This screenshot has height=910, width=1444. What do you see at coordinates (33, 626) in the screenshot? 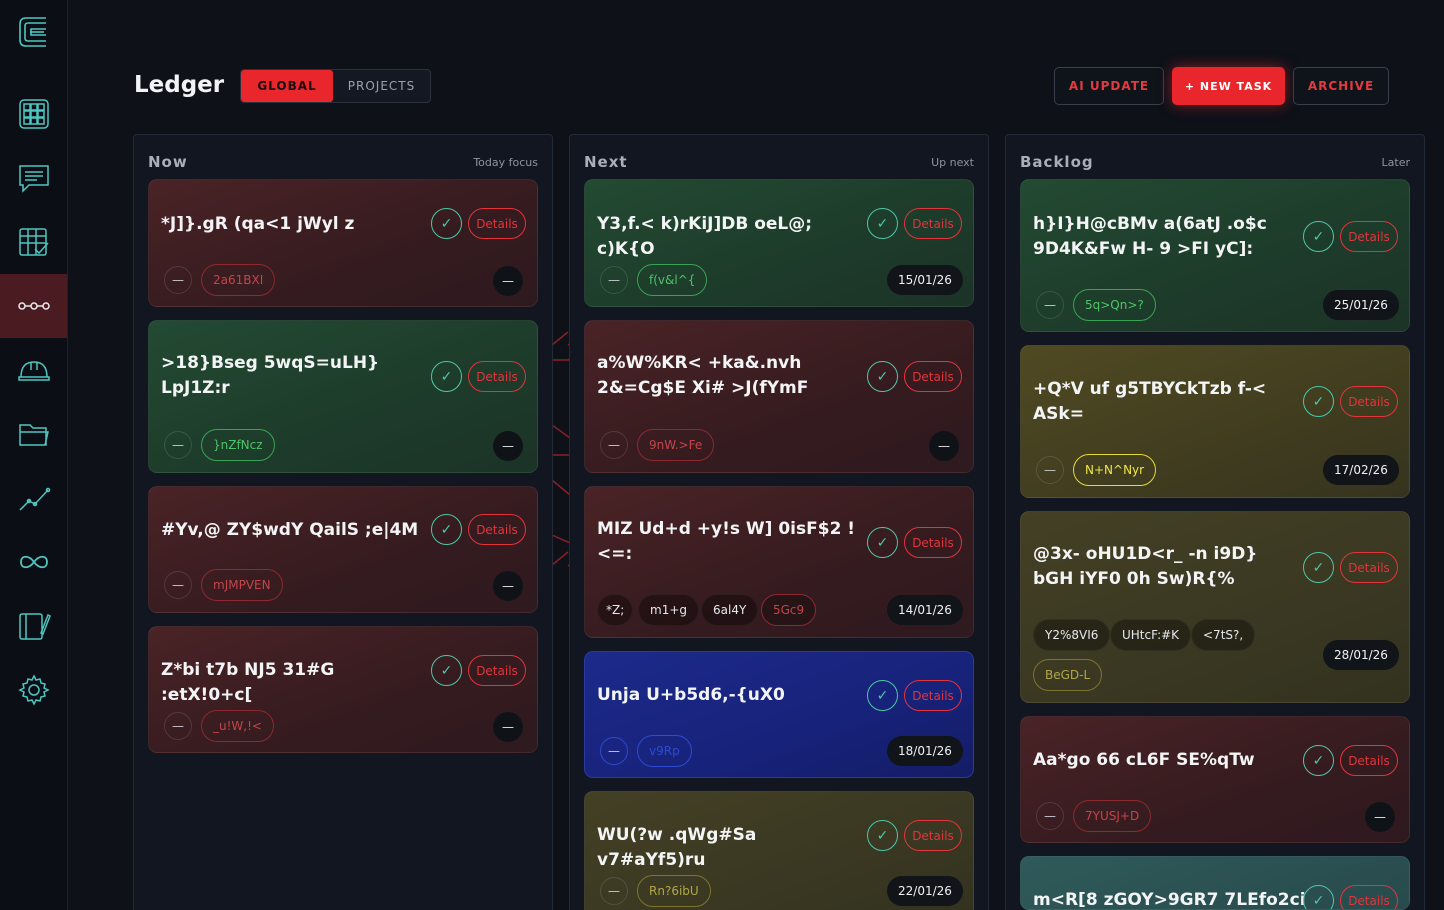
I see `notebook-icon` at bounding box center [33, 626].